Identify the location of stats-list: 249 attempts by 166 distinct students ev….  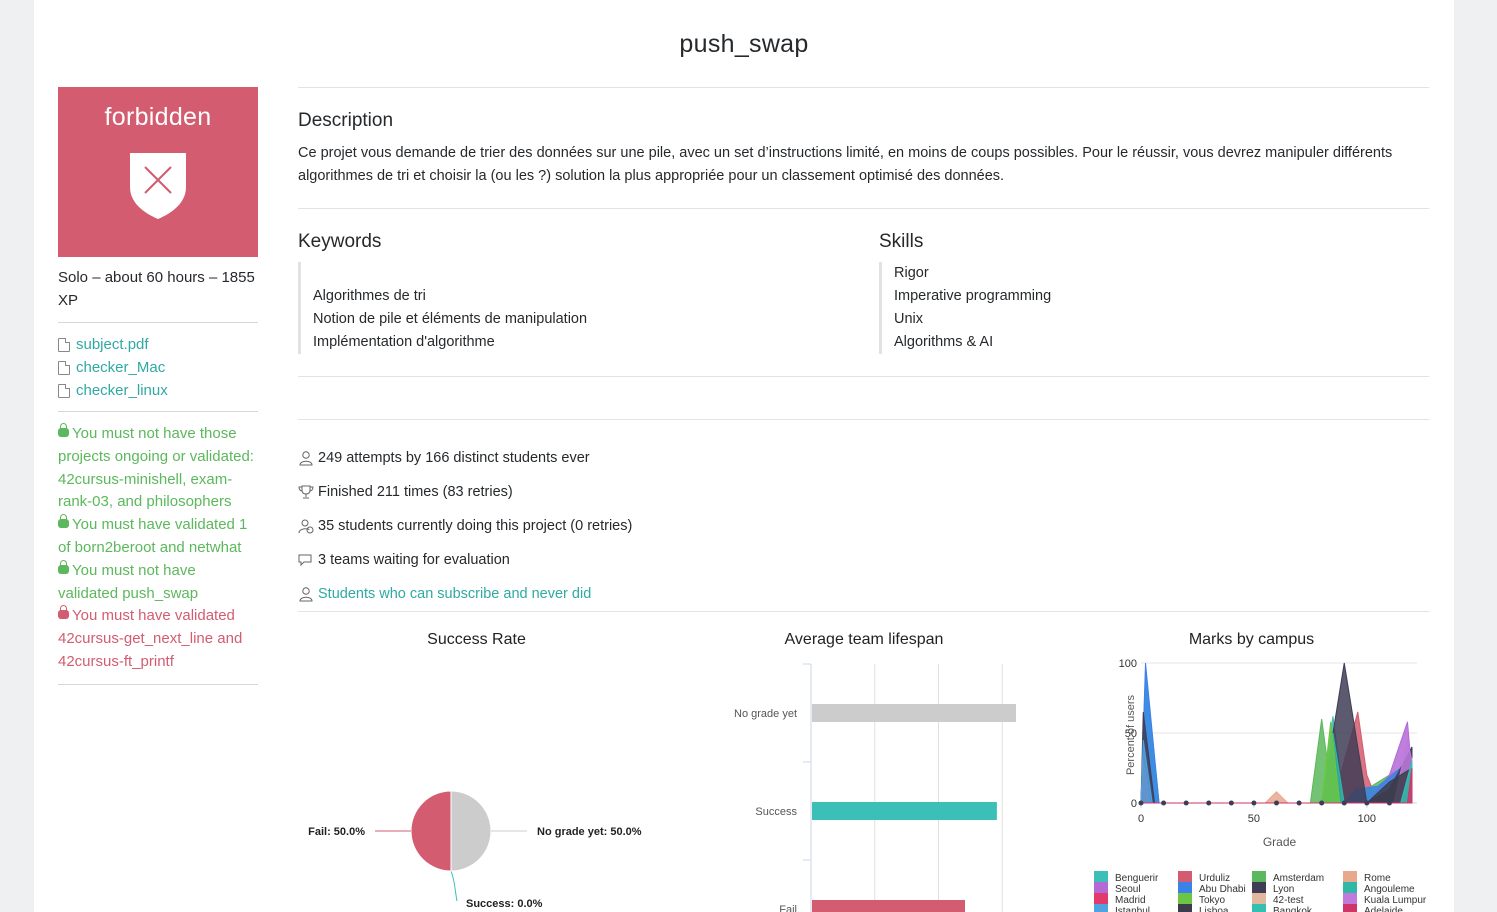
(465, 526).